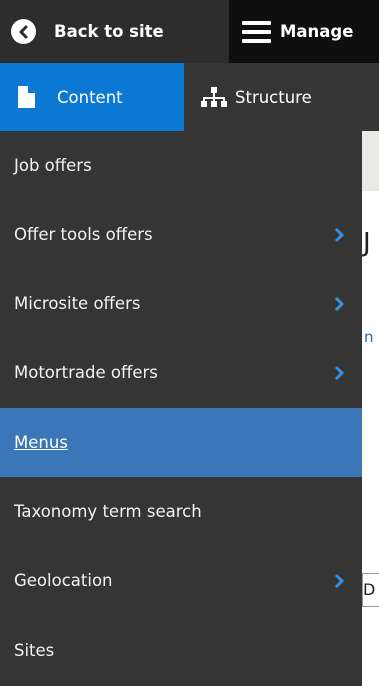  Describe the element at coordinates (83, 234) in the screenshot. I see `menu-item-label: Offer tools offers` at that location.